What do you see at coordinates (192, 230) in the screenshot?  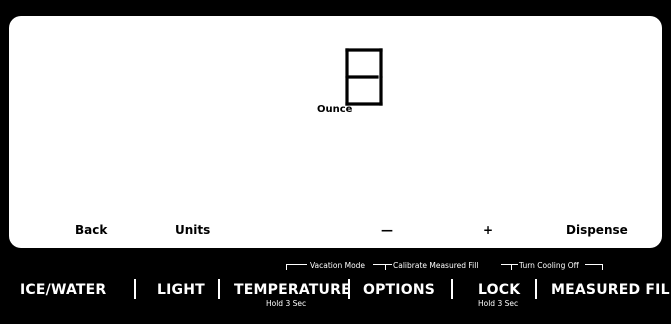 I see `units-button: Units` at bounding box center [192, 230].